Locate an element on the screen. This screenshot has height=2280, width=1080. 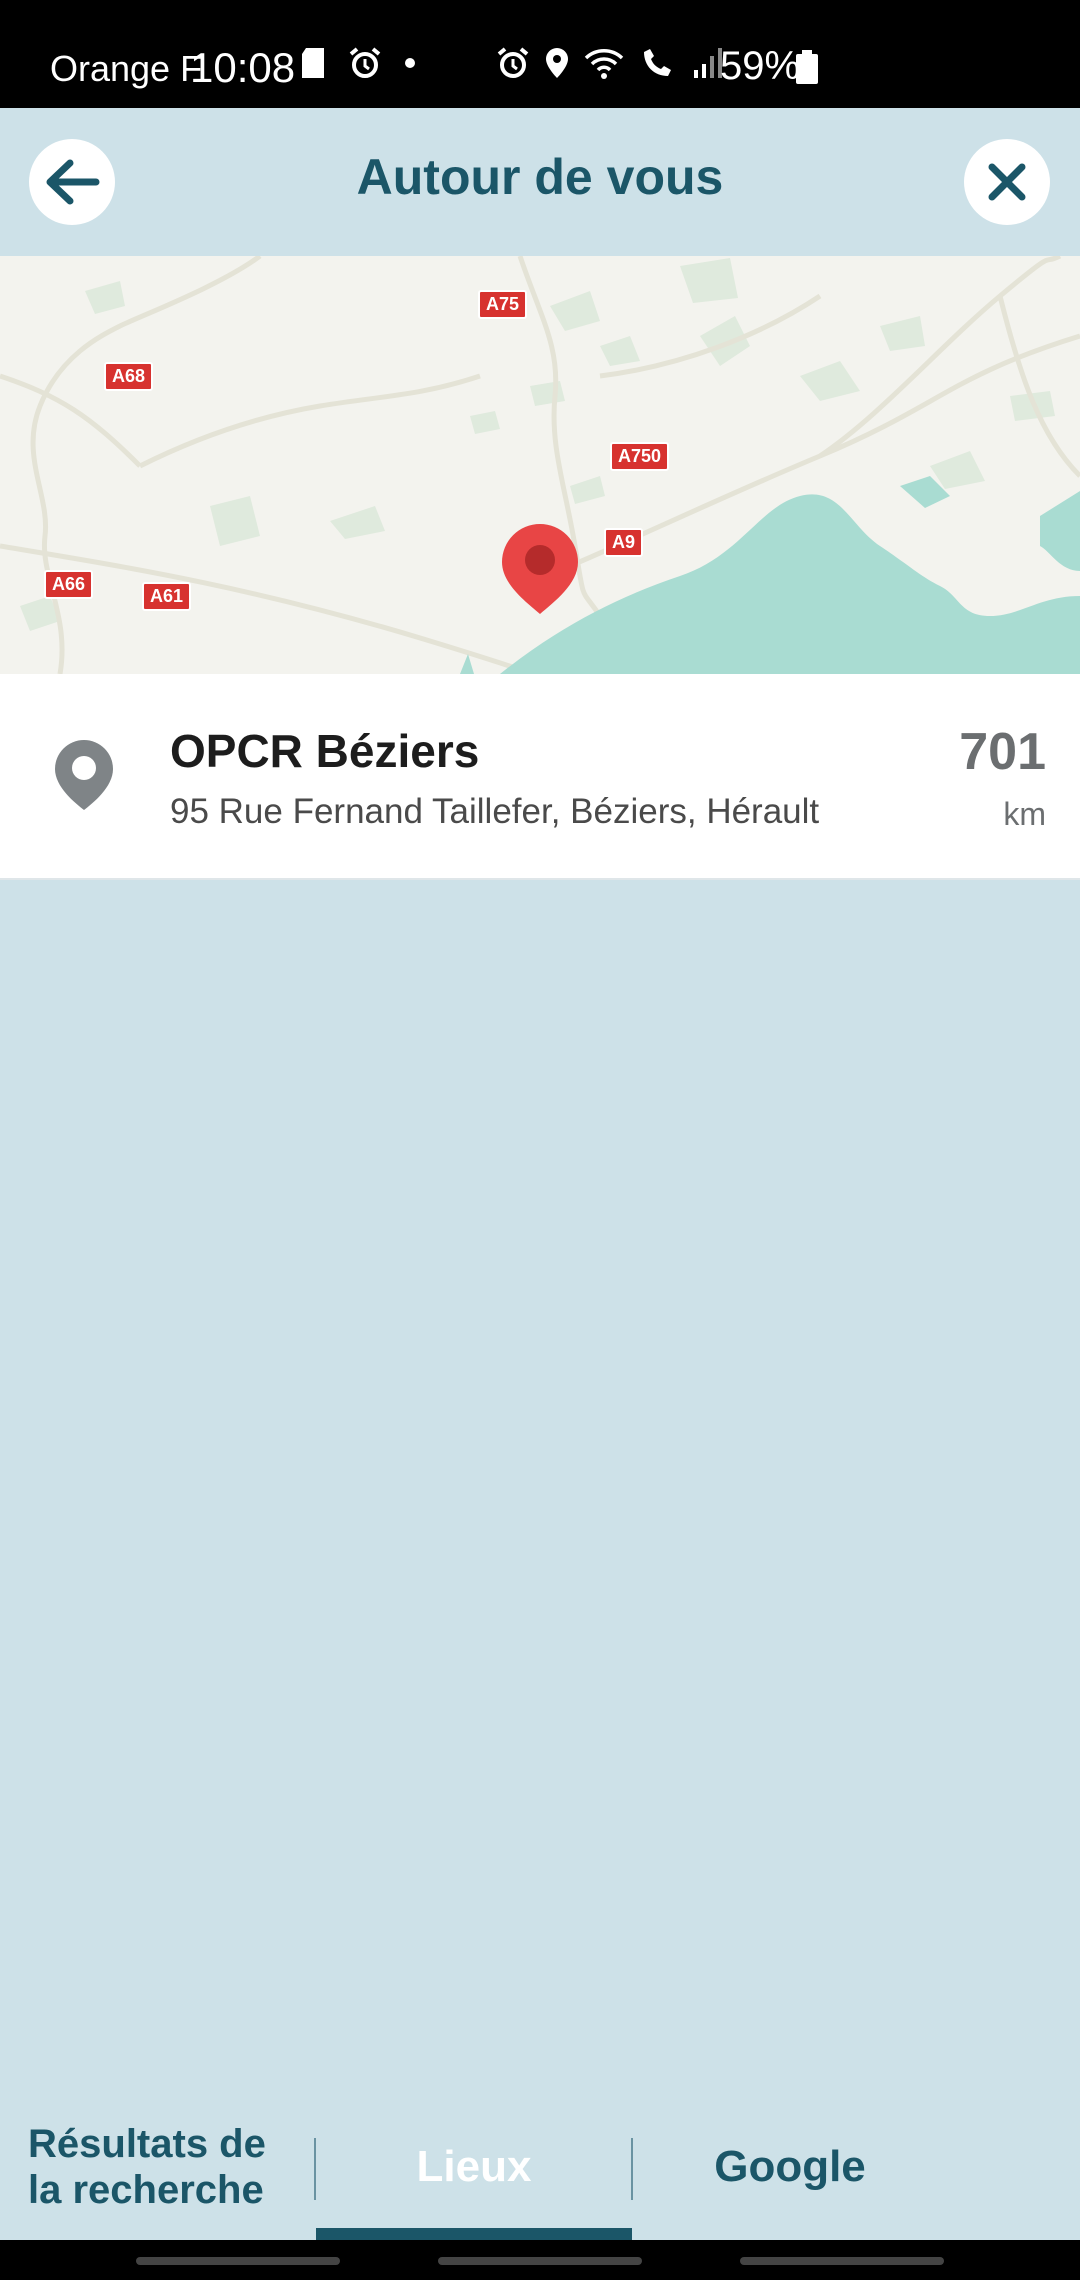
system-nav-bar is located at coordinates (540, 2260).